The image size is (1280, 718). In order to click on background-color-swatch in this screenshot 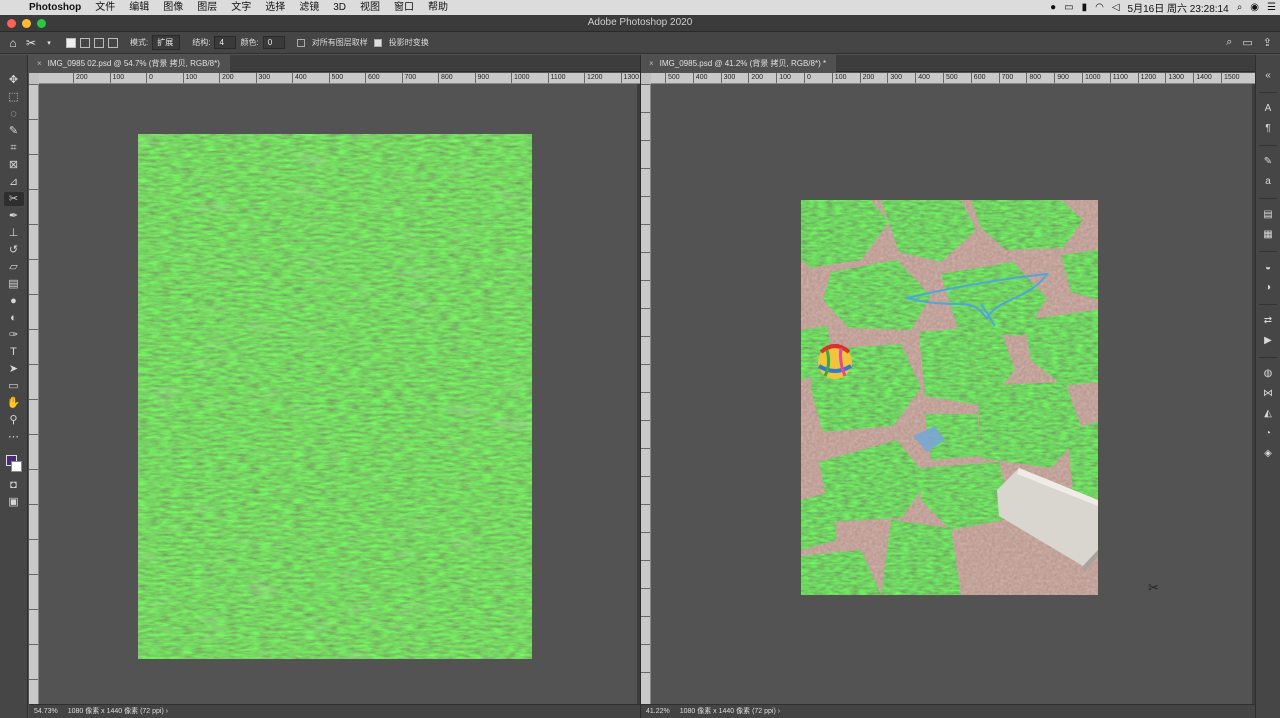, I will do `click(16, 466)`.